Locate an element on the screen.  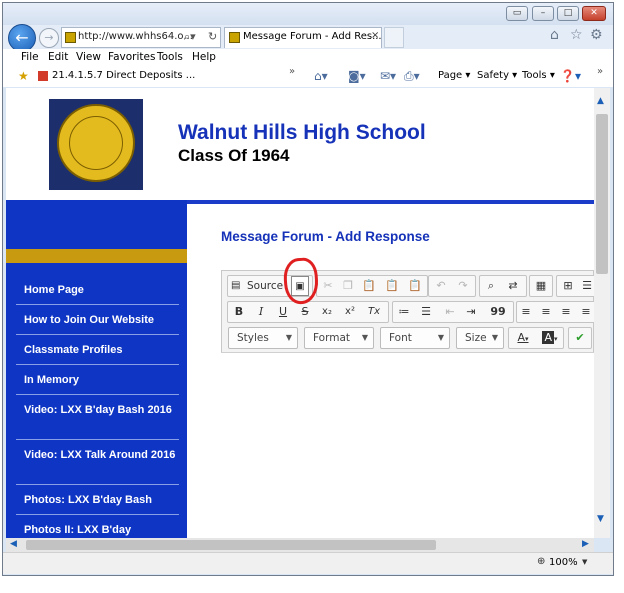
sidebar-item-profiles: Classmate Profiles is located at coordinates (101, 350).